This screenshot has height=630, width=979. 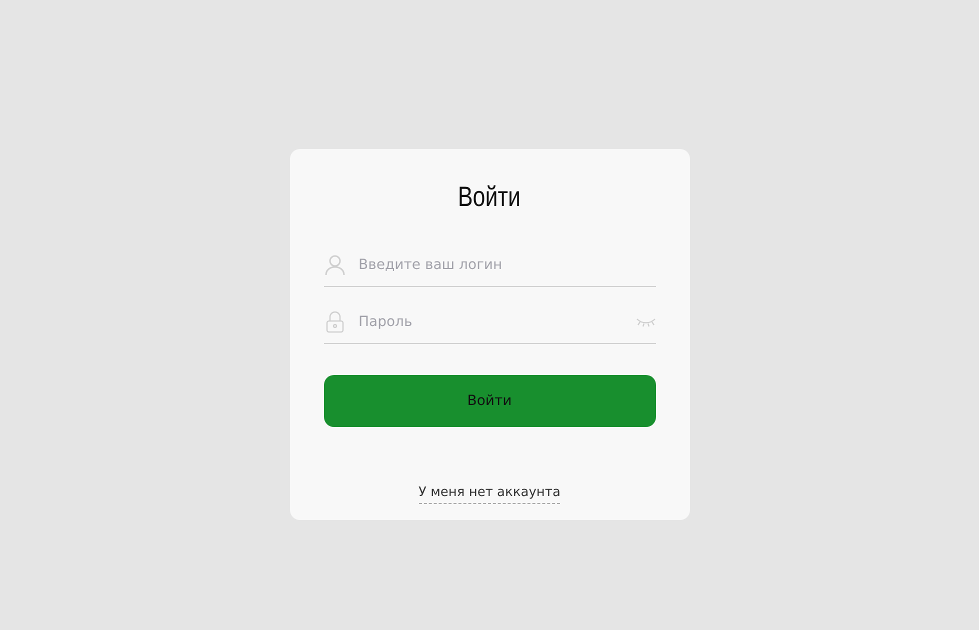 I want to click on lock-icon, so click(x=335, y=321).